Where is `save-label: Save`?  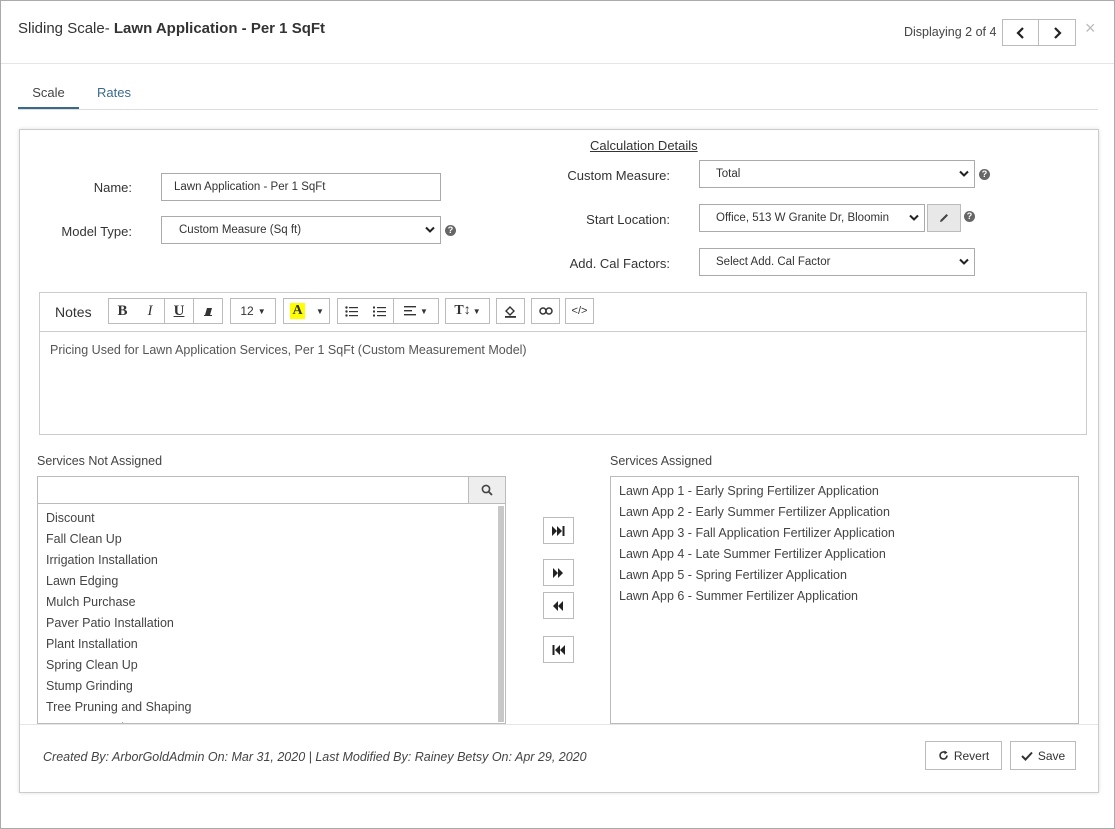 save-label: Save is located at coordinates (1051, 755).